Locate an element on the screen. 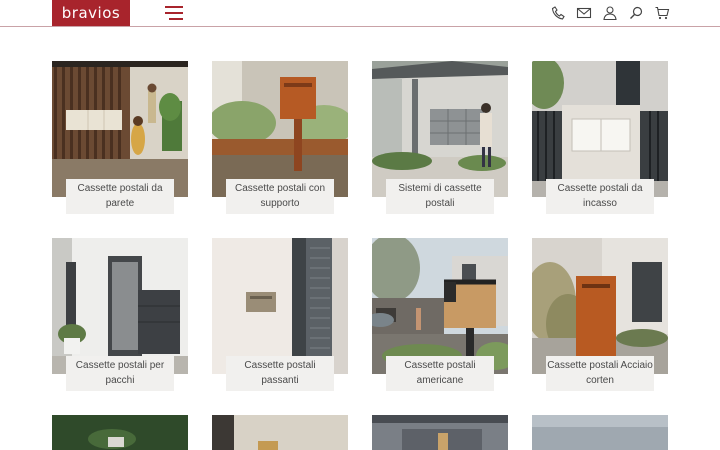 This screenshot has height=450, width=720. category-label: Cassette postali Acciaio corten is located at coordinates (600, 373).